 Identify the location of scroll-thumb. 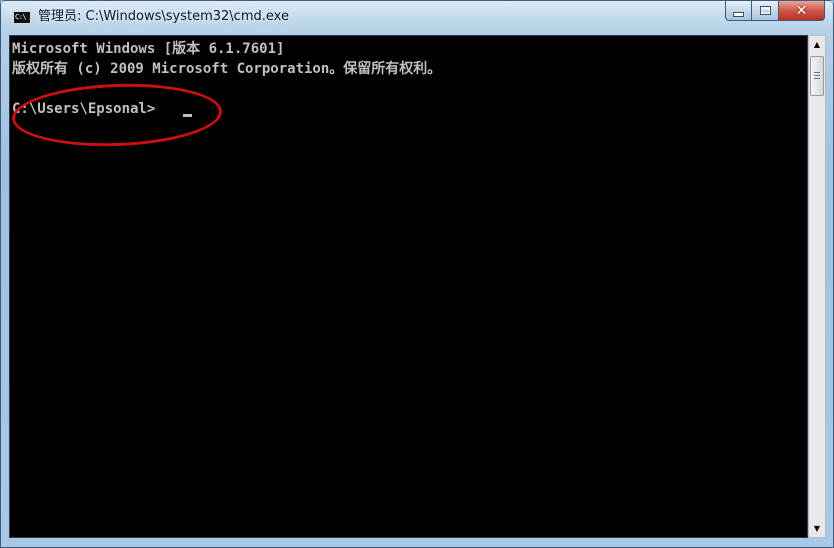
(817, 76).